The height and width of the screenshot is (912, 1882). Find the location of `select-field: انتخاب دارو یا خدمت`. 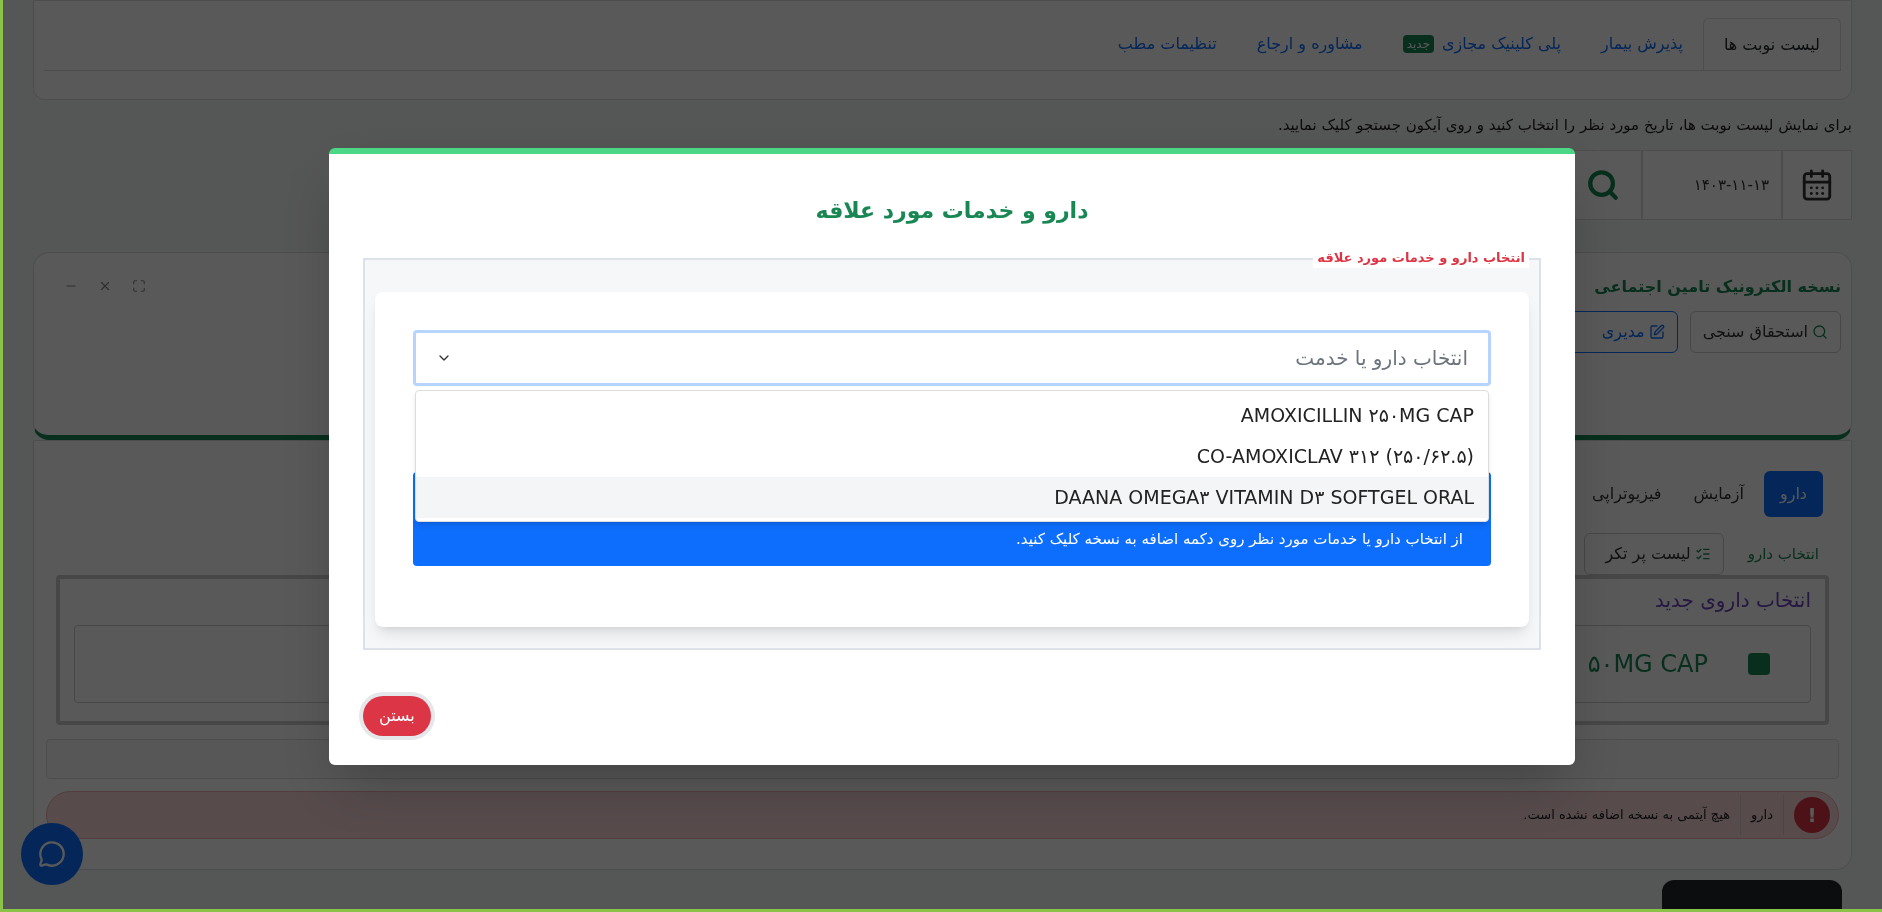

select-field: انتخاب دارو یا خدمت is located at coordinates (952, 358).